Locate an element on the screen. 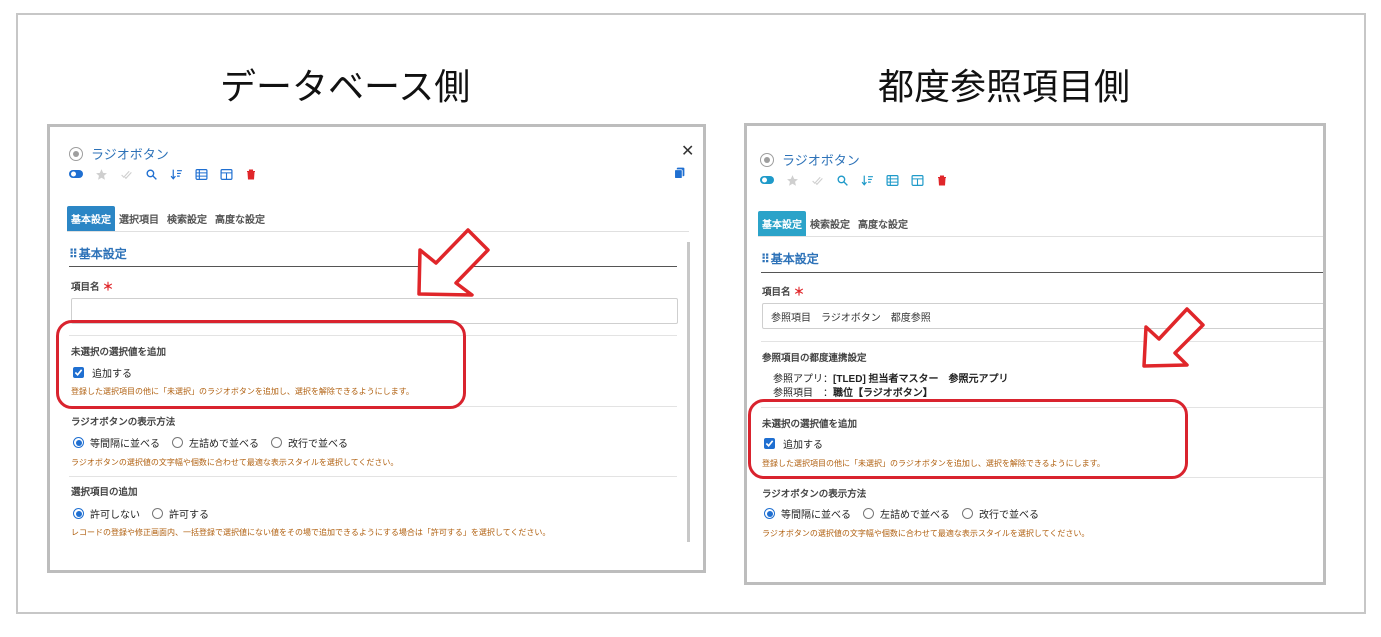 The height and width of the screenshot is (637, 1381). pointer-arrow-icon-left is located at coordinates (453, 262).